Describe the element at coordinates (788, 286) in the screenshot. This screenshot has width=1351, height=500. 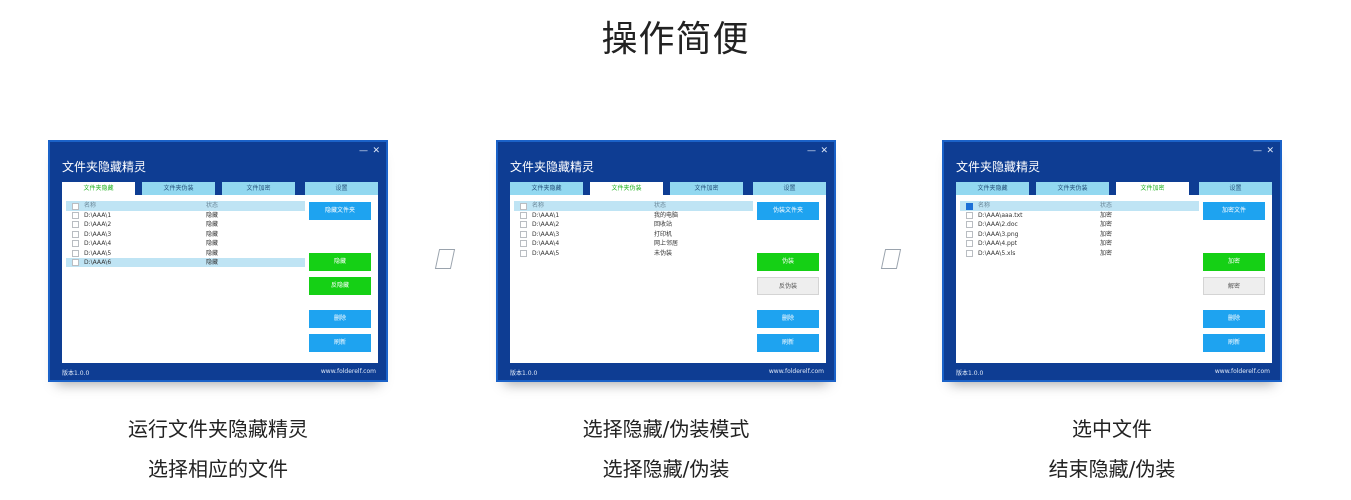
I see `secondary-action-button: 反伪装` at that location.